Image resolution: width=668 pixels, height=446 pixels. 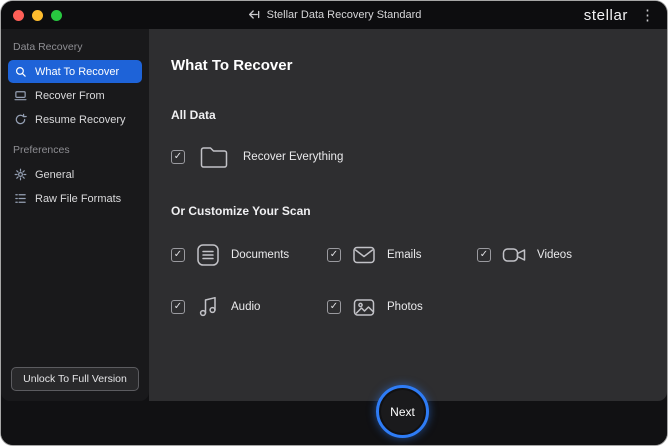 I want to click on option-photos: ✓ Photos, so click(x=402, y=307).